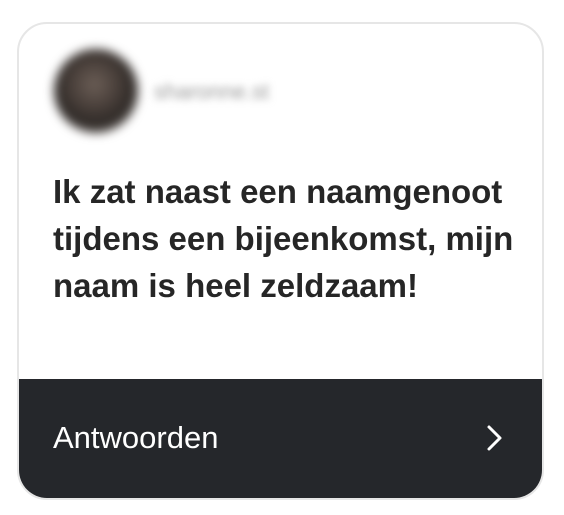 The image size is (564, 515). What do you see at coordinates (96, 91) in the screenshot?
I see `avatar` at bounding box center [96, 91].